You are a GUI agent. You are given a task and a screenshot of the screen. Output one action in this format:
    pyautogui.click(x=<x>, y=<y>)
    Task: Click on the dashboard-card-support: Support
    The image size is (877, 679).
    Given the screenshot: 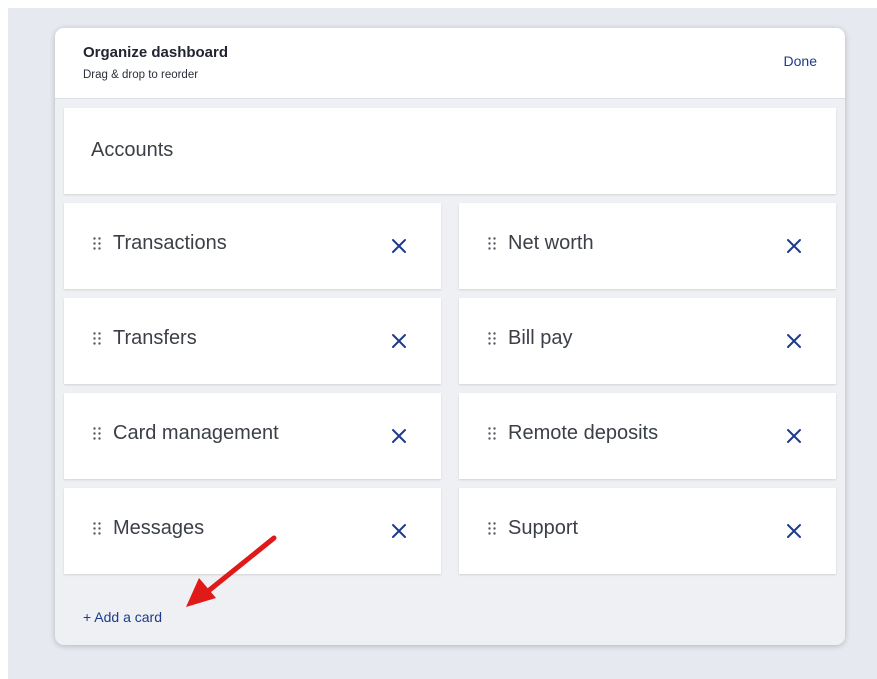 What is the action you would take?
    pyautogui.click(x=647, y=531)
    